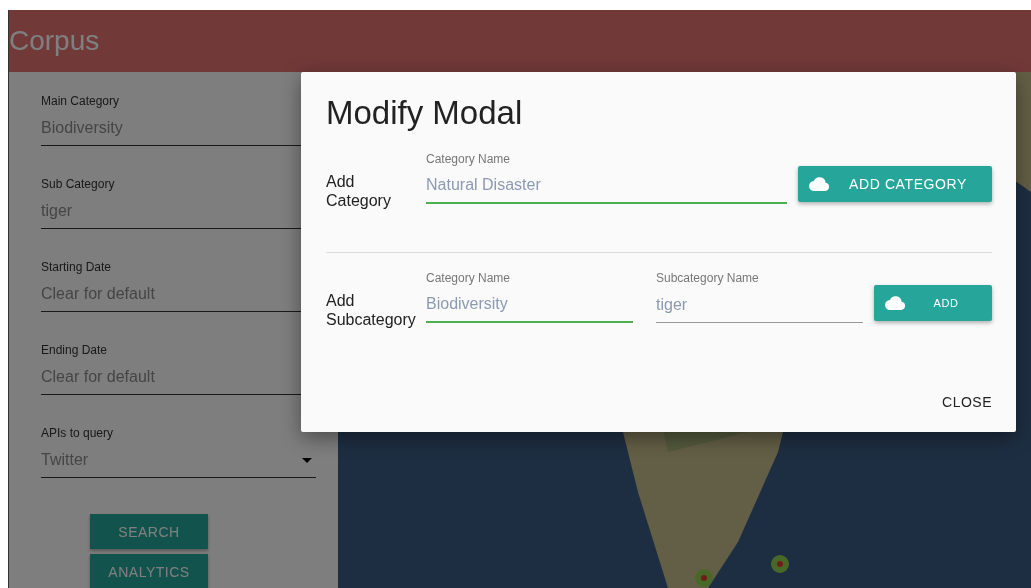 This screenshot has width=1031, height=588. What do you see at coordinates (149, 571) in the screenshot?
I see `sidebar-button: ANALYTICS` at bounding box center [149, 571].